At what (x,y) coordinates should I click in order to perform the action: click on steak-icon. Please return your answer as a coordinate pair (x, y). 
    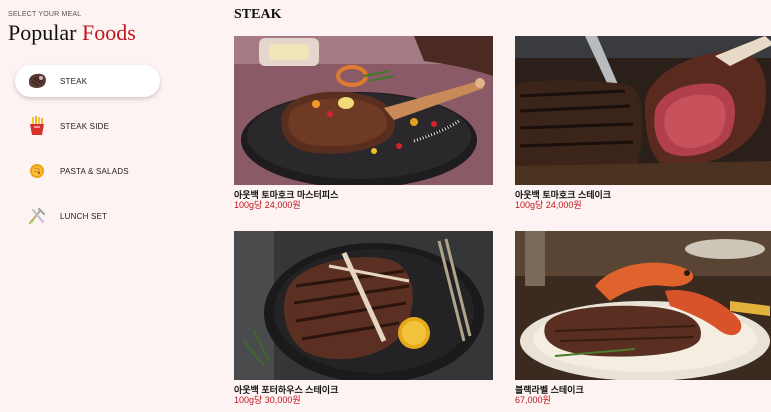
    Looking at the image, I should click on (37, 81).